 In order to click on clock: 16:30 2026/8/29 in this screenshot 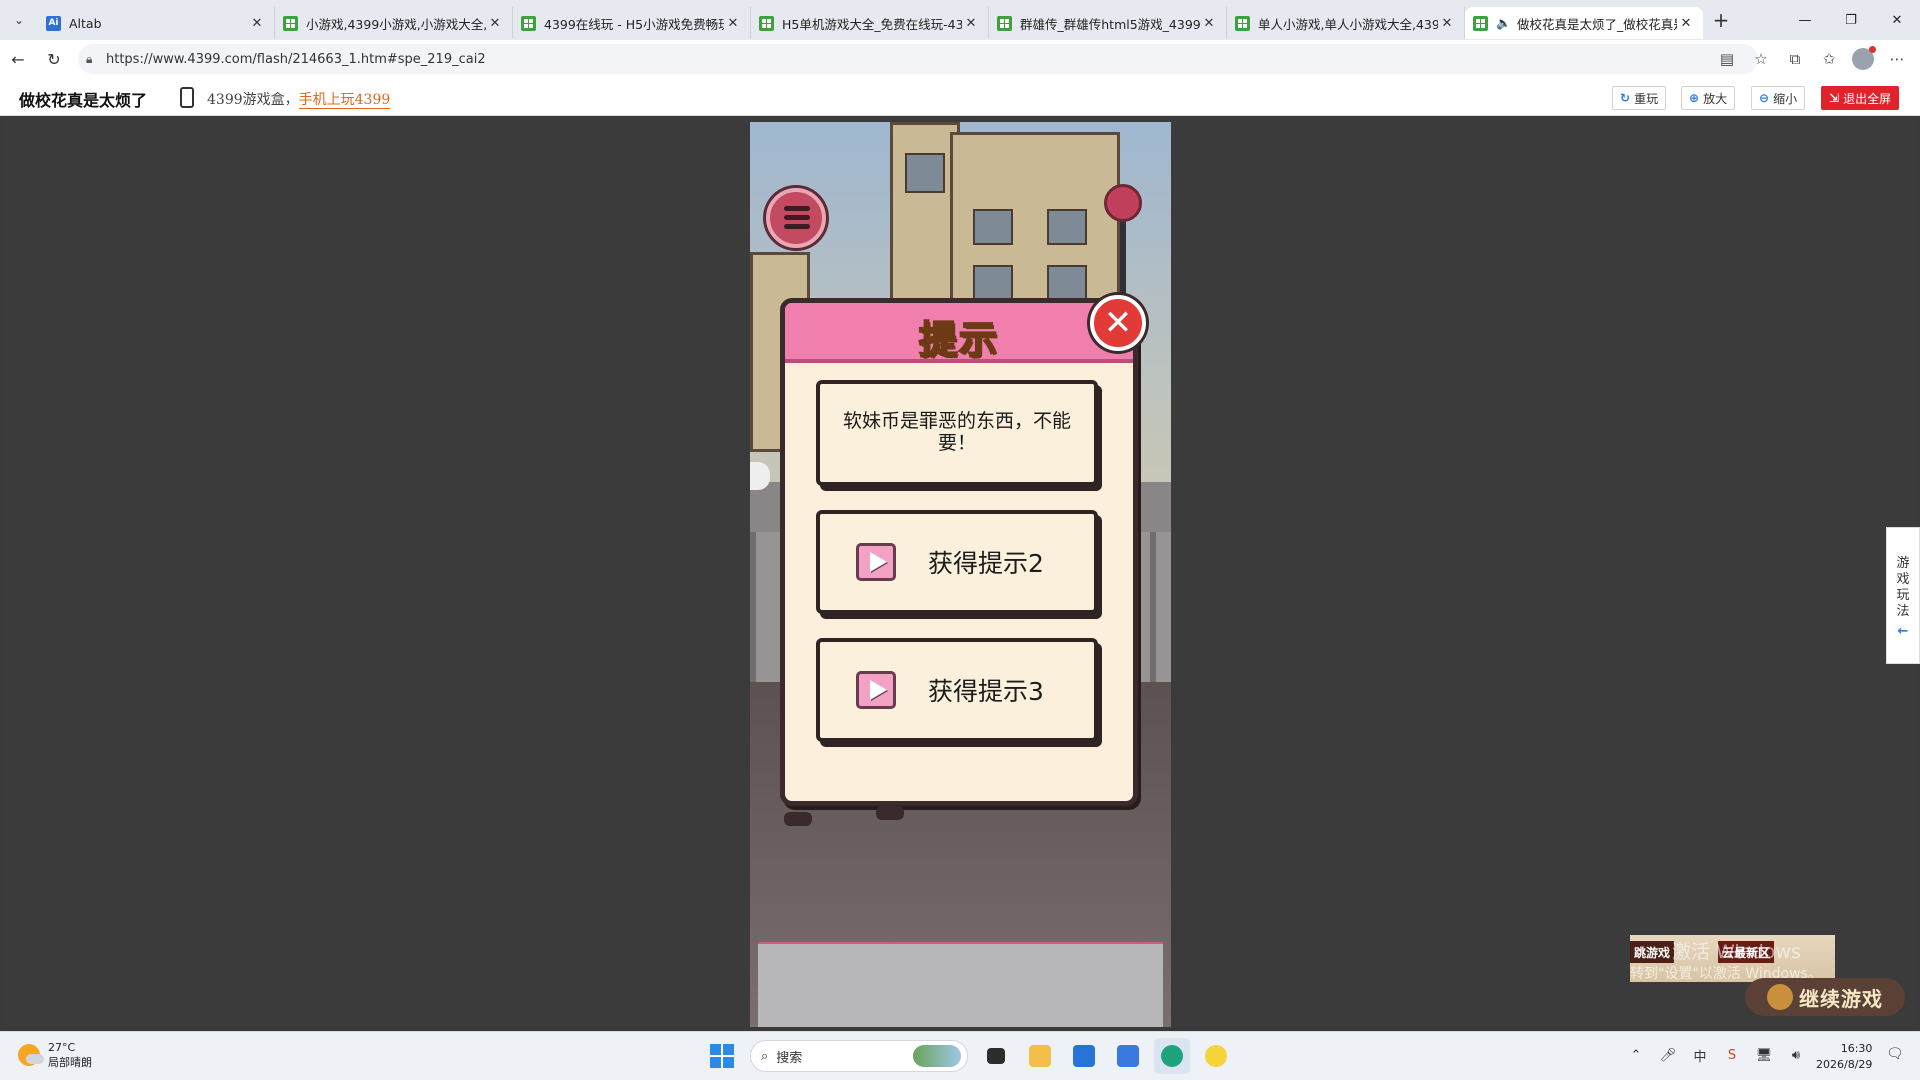, I will do `click(1844, 1057)`.